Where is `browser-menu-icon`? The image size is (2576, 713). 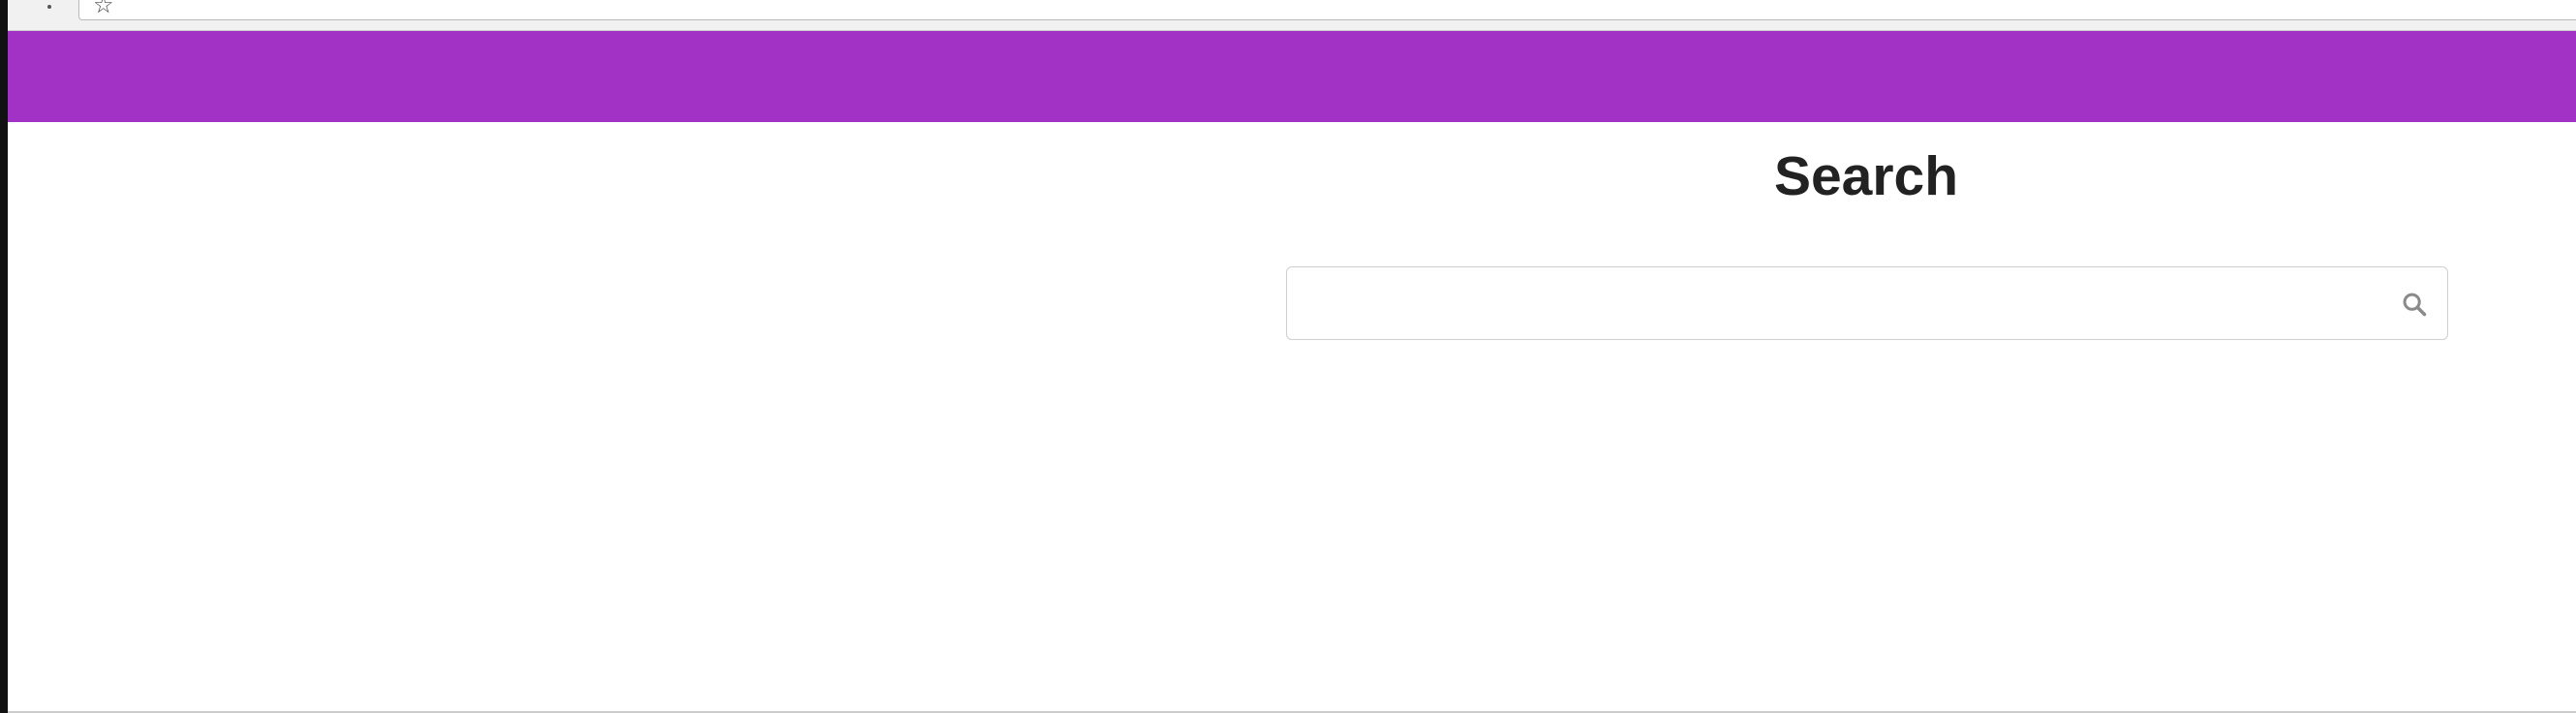 browser-menu-icon is located at coordinates (49, 7).